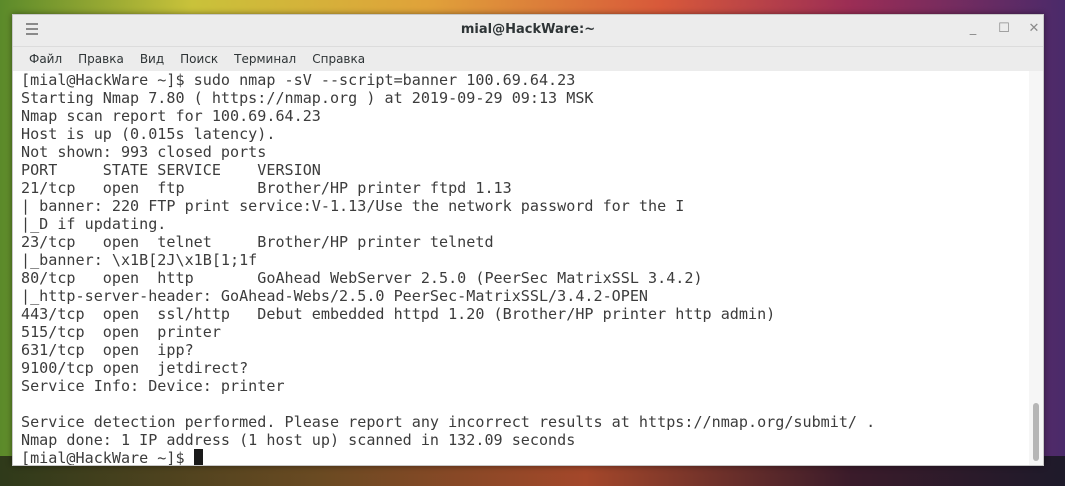 The height and width of the screenshot is (486, 1065). What do you see at coordinates (338, 59) in the screenshot?
I see `menu-help: Справка` at bounding box center [338, 59].